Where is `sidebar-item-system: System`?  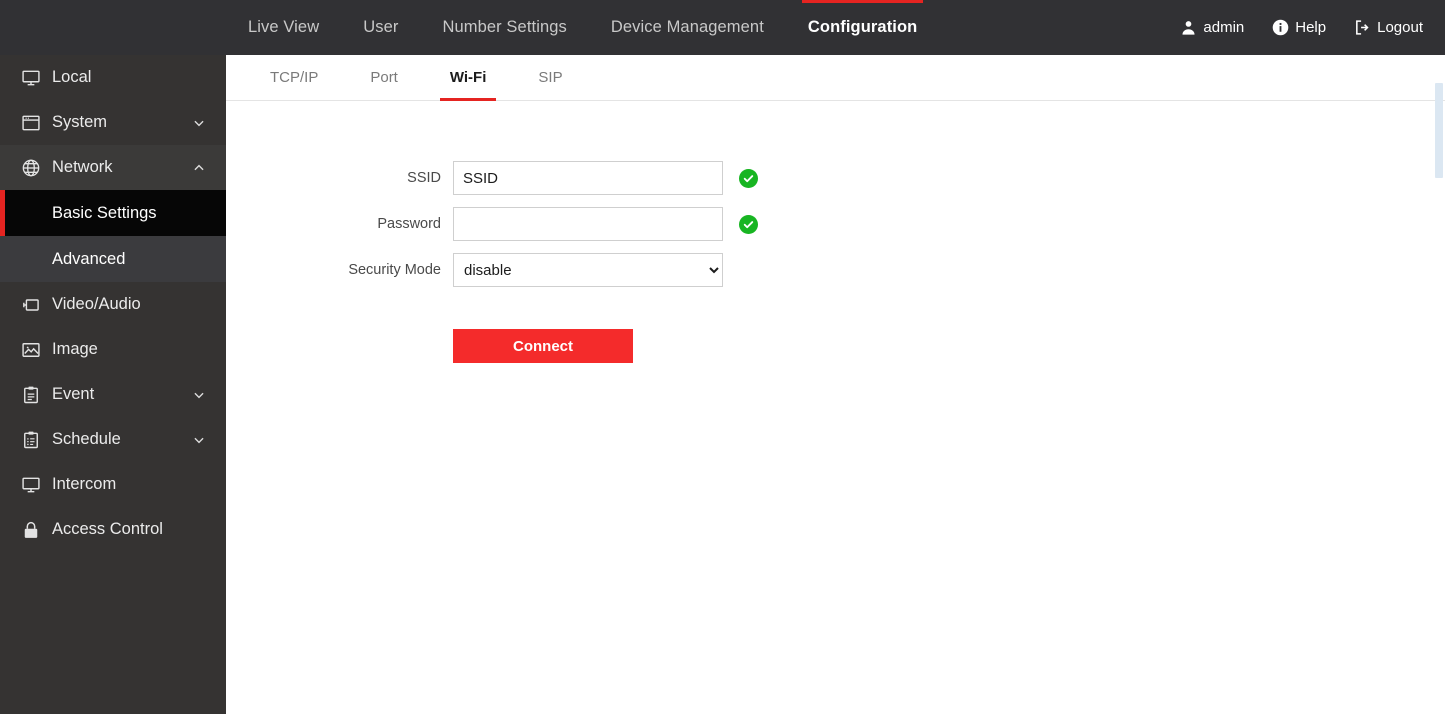
sidebar-item-system: System is located at coordinates (113, 122).